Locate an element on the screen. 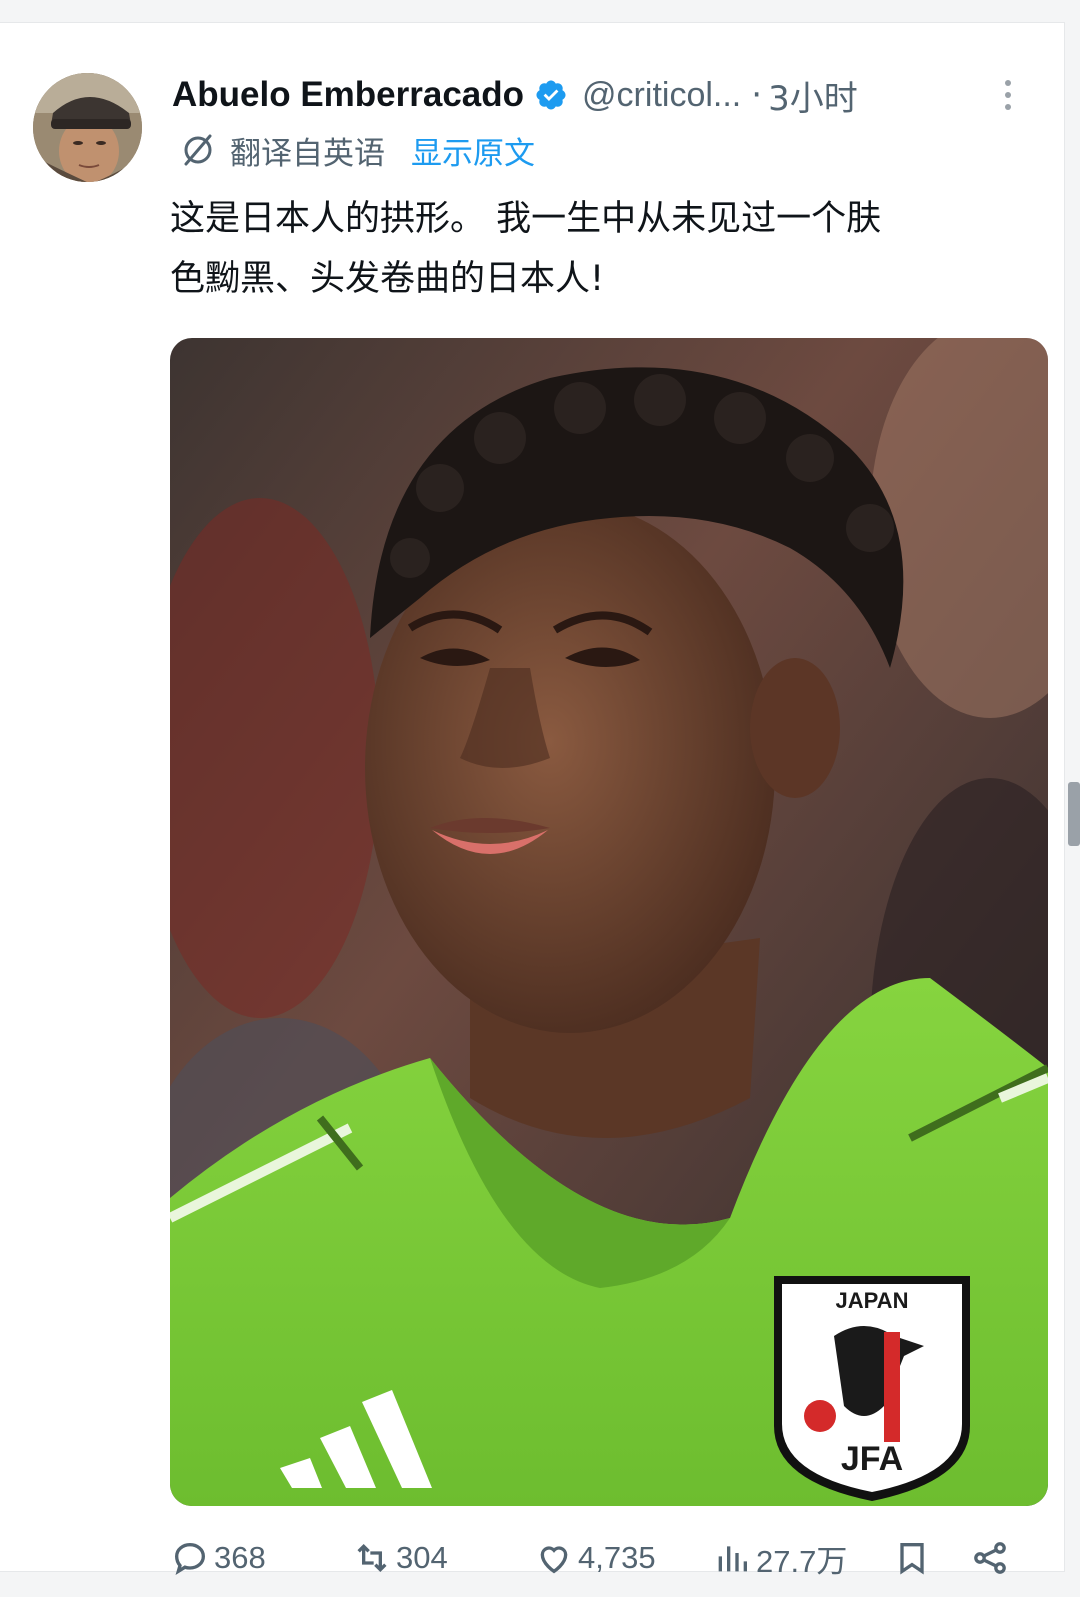 The height and width of the screenshot is (1597, 1080). translation-bar: 翻译自英语 显示原文 is located at coordinates (357, 150).